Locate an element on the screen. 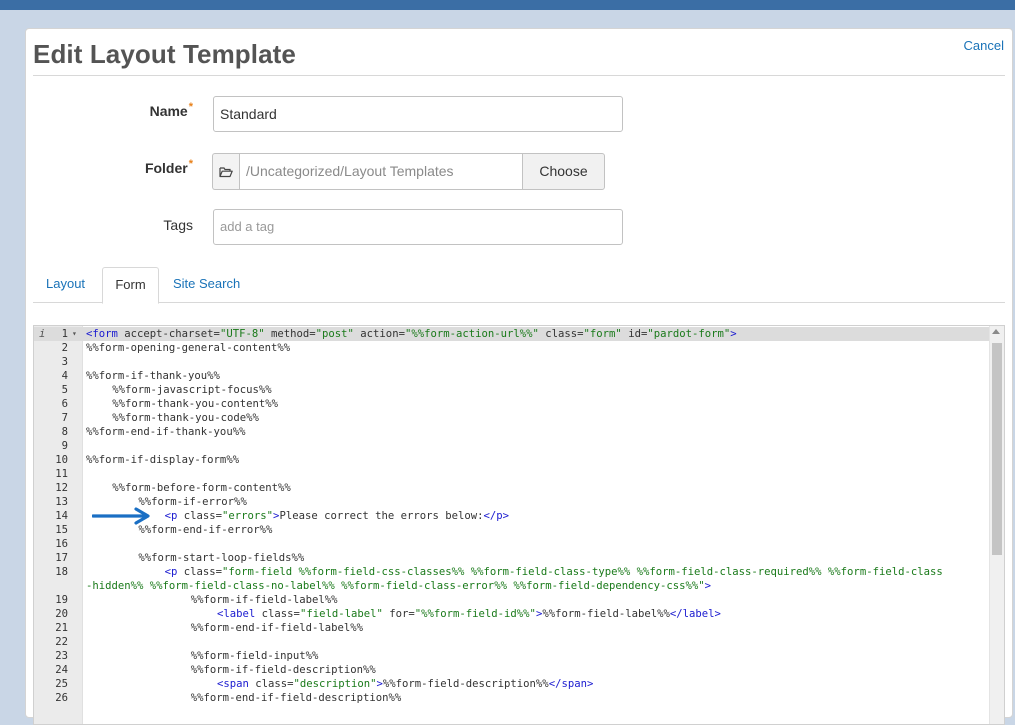  name-input: Standard is located at coordinates (418, 114).